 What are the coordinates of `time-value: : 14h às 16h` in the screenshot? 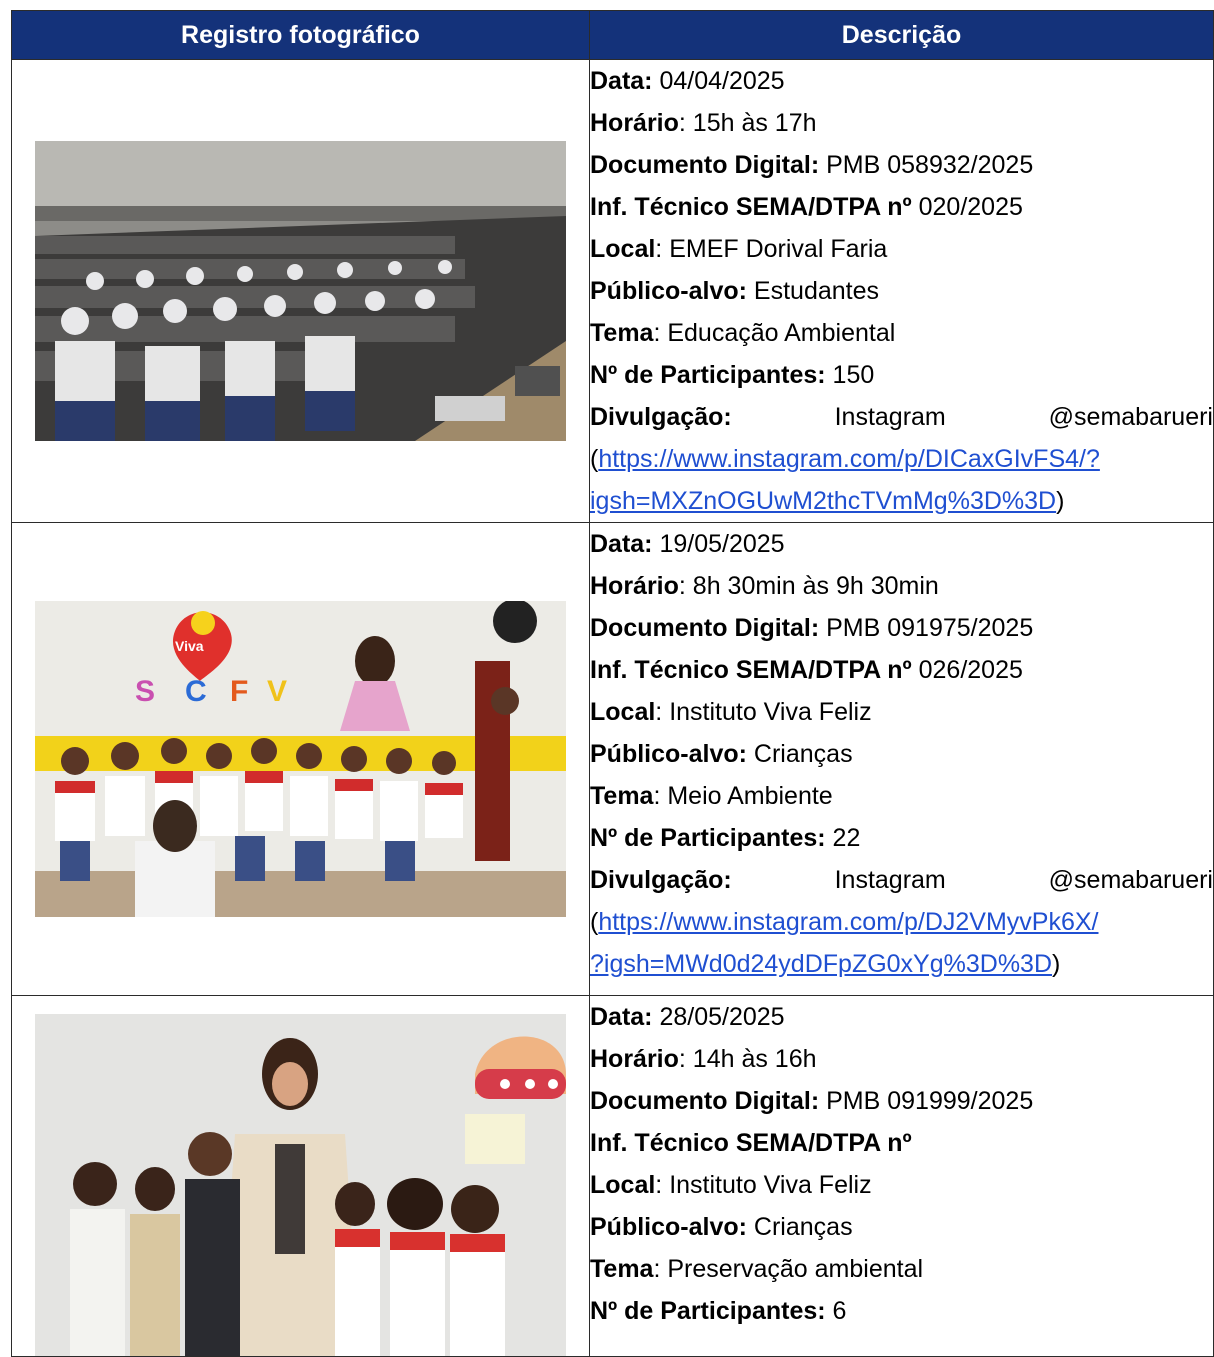 It's located at (747, 1059).